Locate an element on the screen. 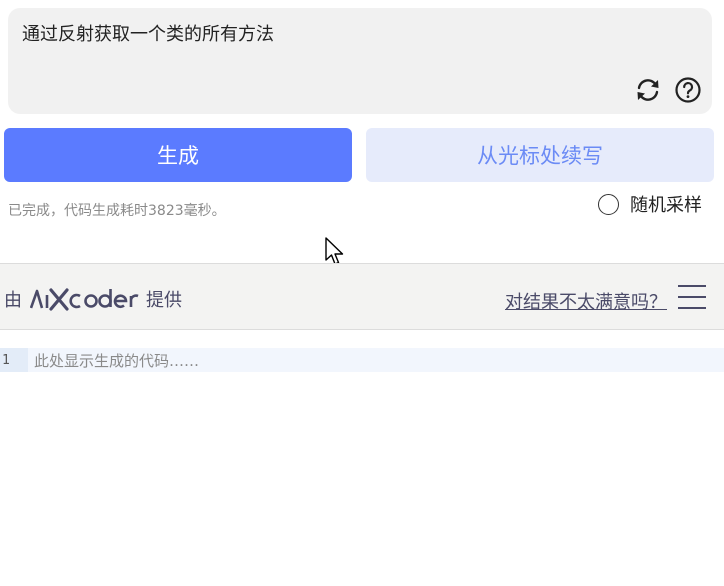  help-button is located at coordinates (688, 90).